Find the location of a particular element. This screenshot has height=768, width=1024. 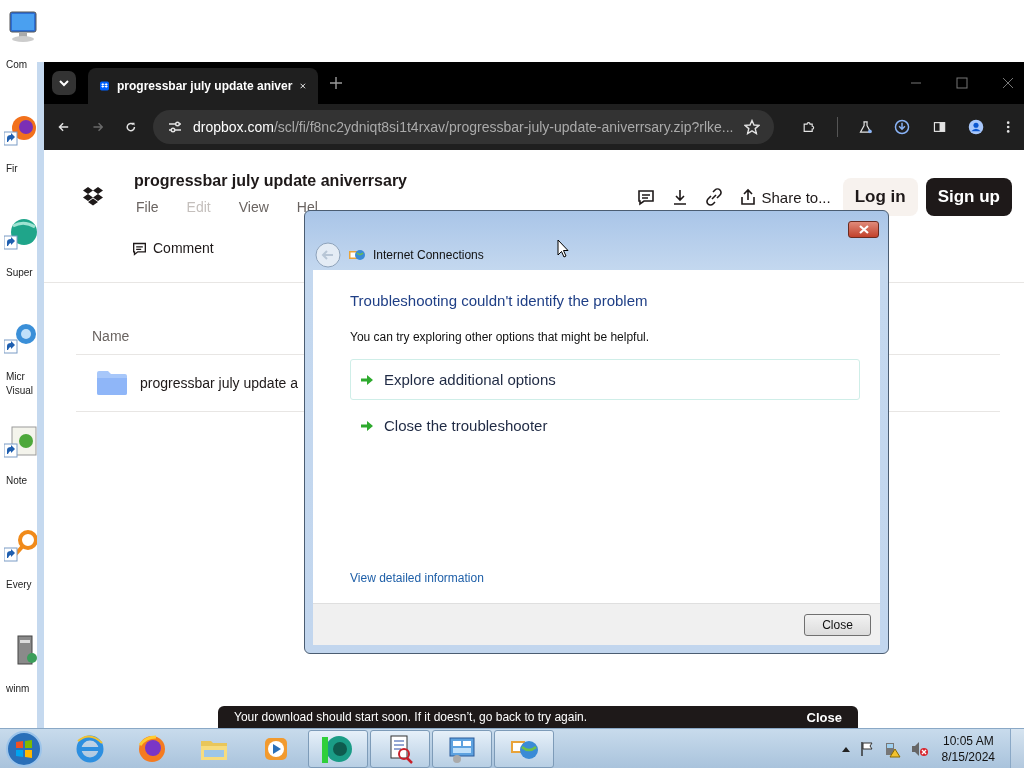

toast-message: Your download should start soon. If it doesn’t, go back to try again. is located at coordinates (411, 717).